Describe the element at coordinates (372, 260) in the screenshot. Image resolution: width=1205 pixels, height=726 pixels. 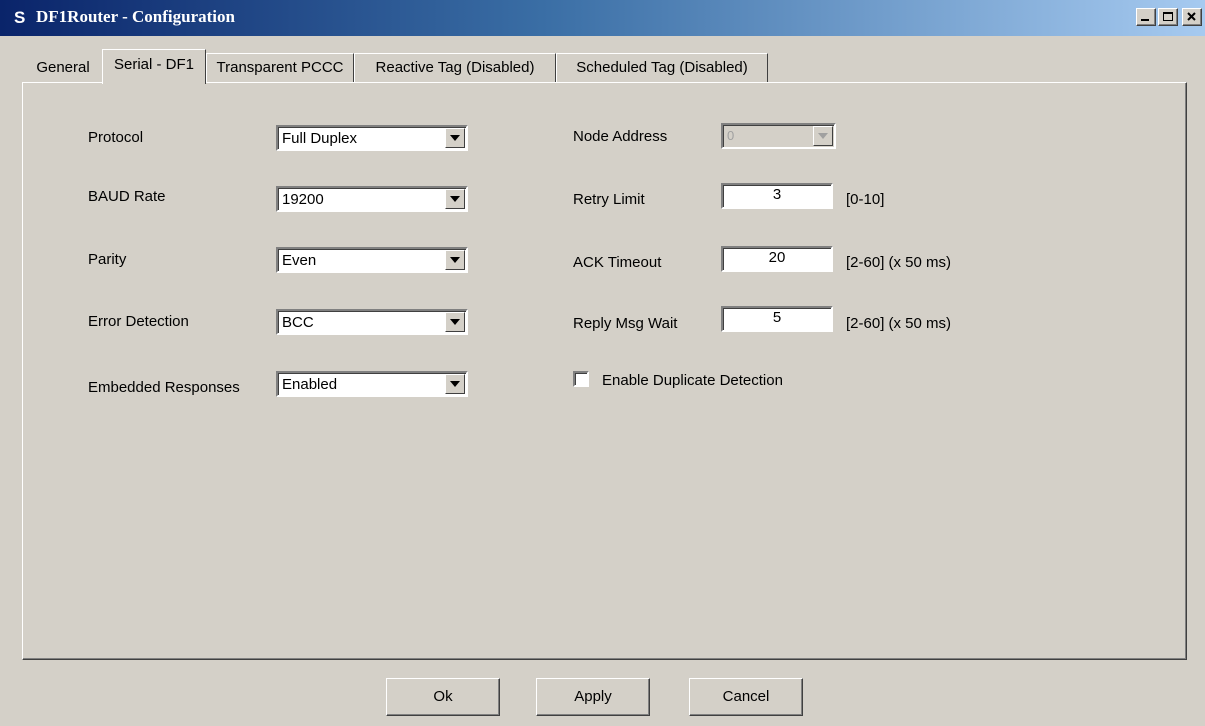
I see `parity-select: Even` at that location.